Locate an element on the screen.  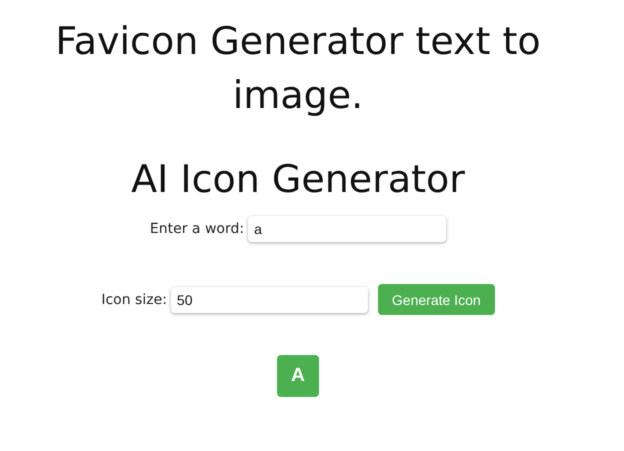
generated-icon: A is located at coordinates (298, 376).